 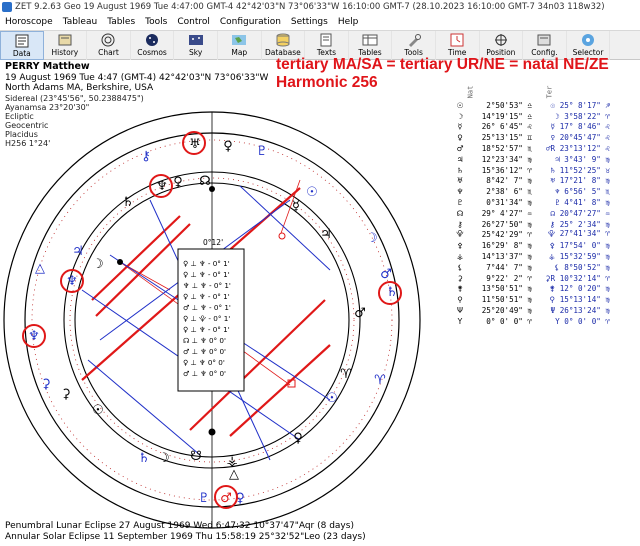 I want to click on tertiary-position: ⚵ 12° 0'20" ♍, so click(x=579, y=289).